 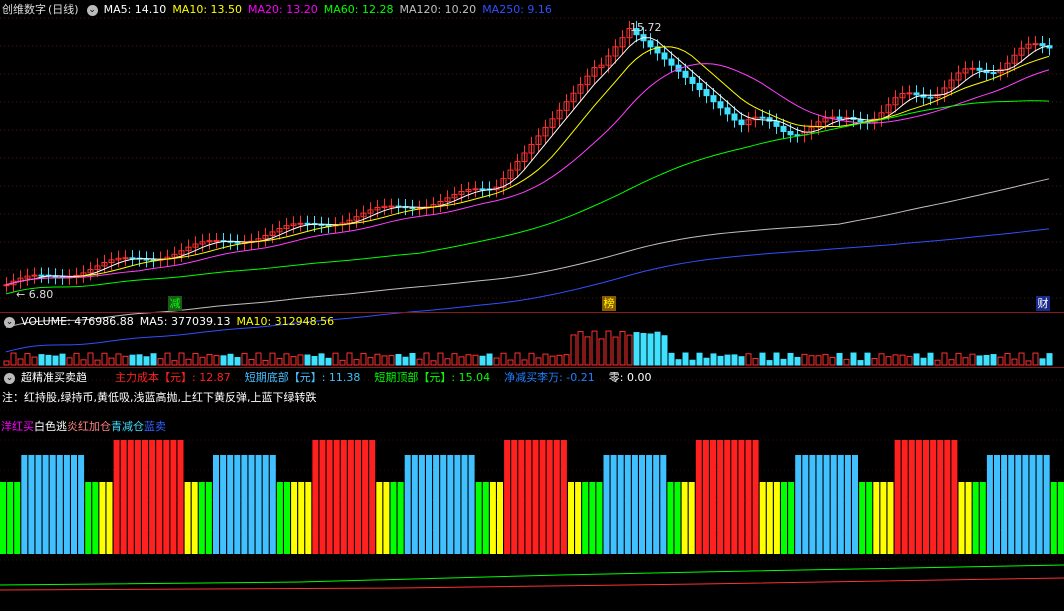 What do you see at coordinates (173, 377) in the screenshot?
I see `indicator-value: 主力成本【元】: 12.87` at bounding box center [173, 377].